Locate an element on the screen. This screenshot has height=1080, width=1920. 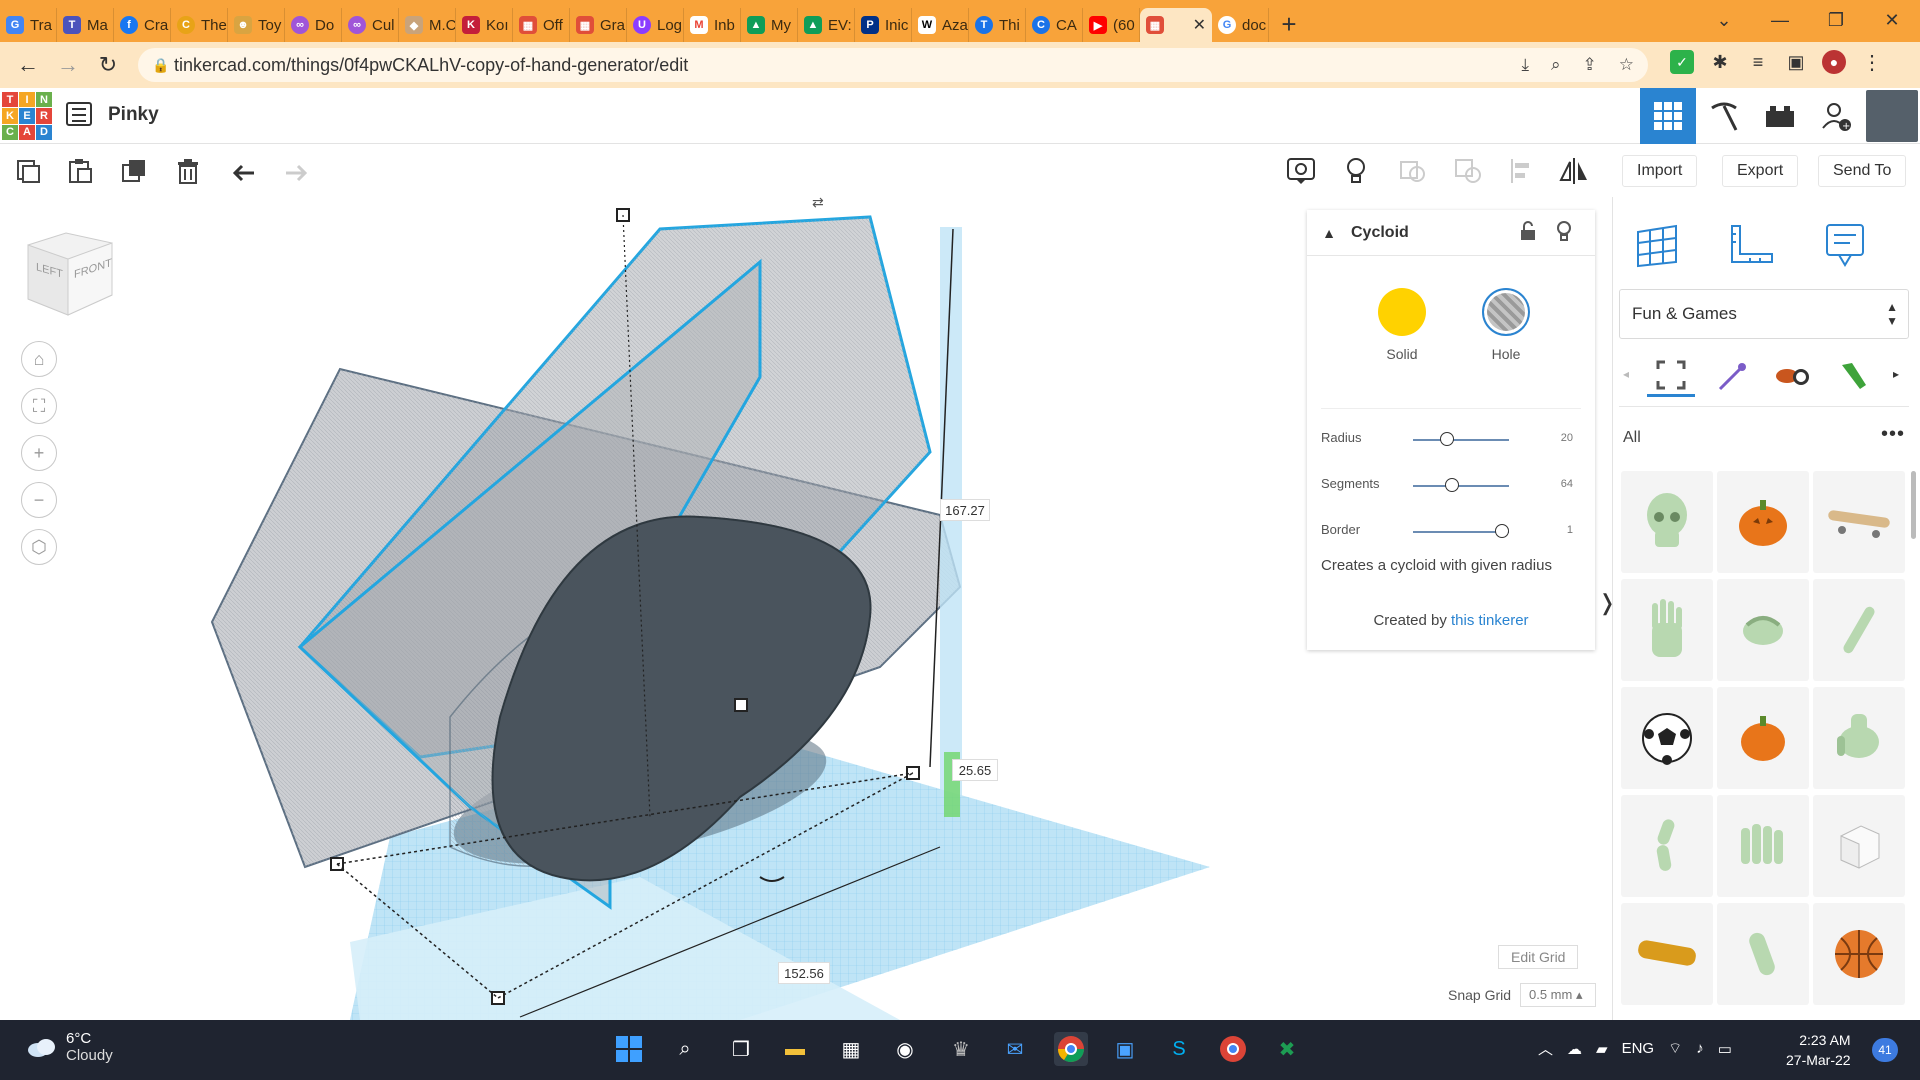
close-window-button: ✕ is located at coordinates (1892, 20).